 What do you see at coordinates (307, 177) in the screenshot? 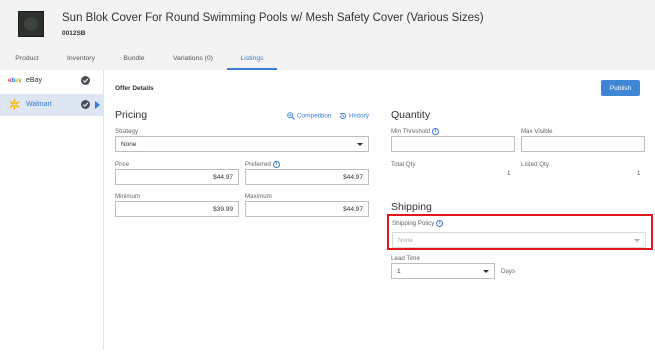
I see `preferred-input: $44.97` at bounding box center [307, 177].